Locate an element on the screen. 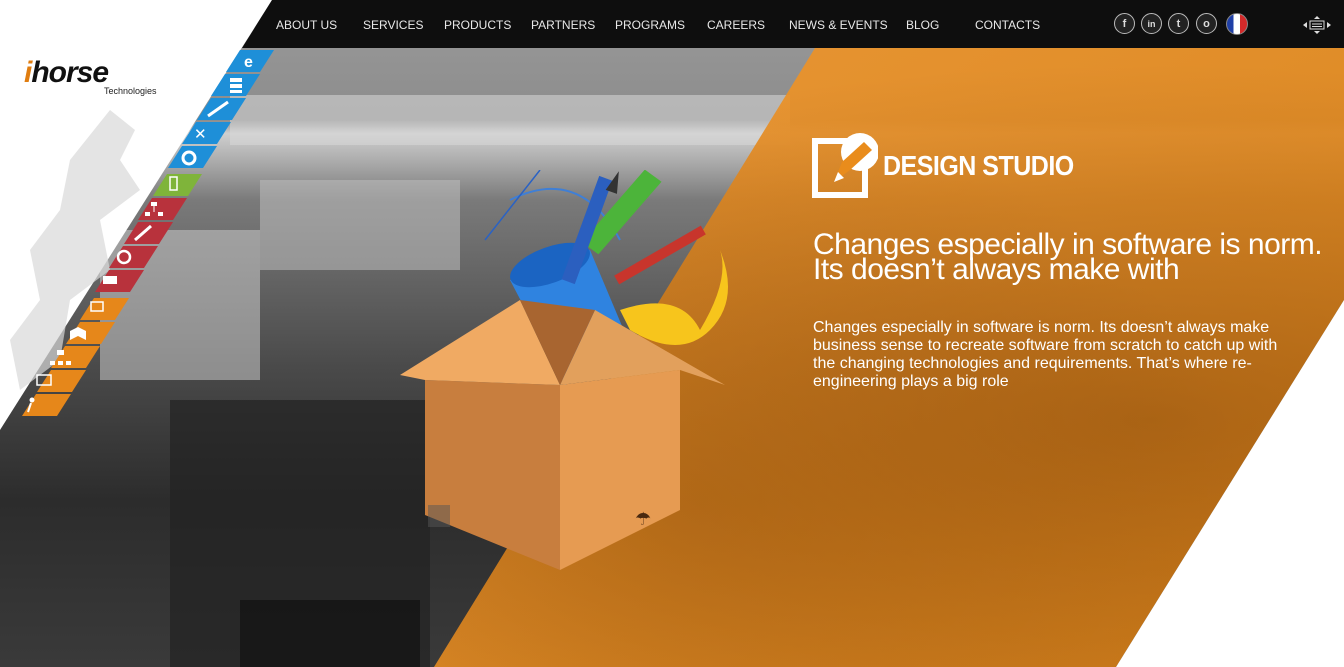 The height and width of the screenshot is (667, 1344). section-title: DESIGN STUDIO is located at coordinates (978, 166).